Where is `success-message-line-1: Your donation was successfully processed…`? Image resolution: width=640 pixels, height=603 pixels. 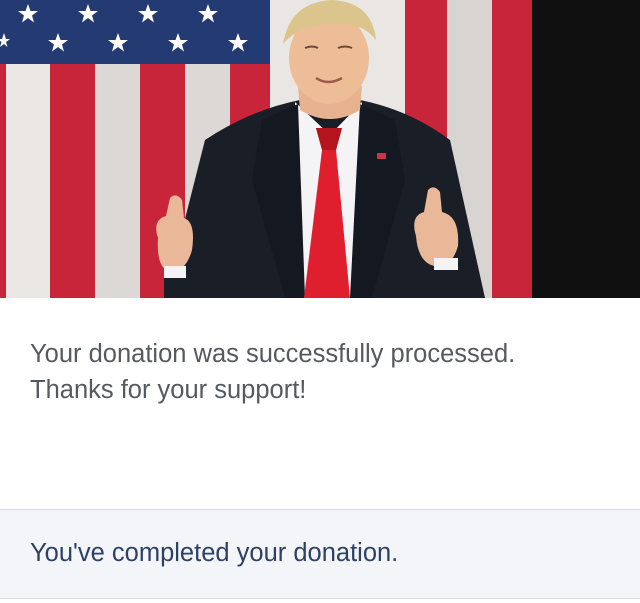
success-message-line-1: Your donation was successfully processed… is located at coordinates (273, 354).